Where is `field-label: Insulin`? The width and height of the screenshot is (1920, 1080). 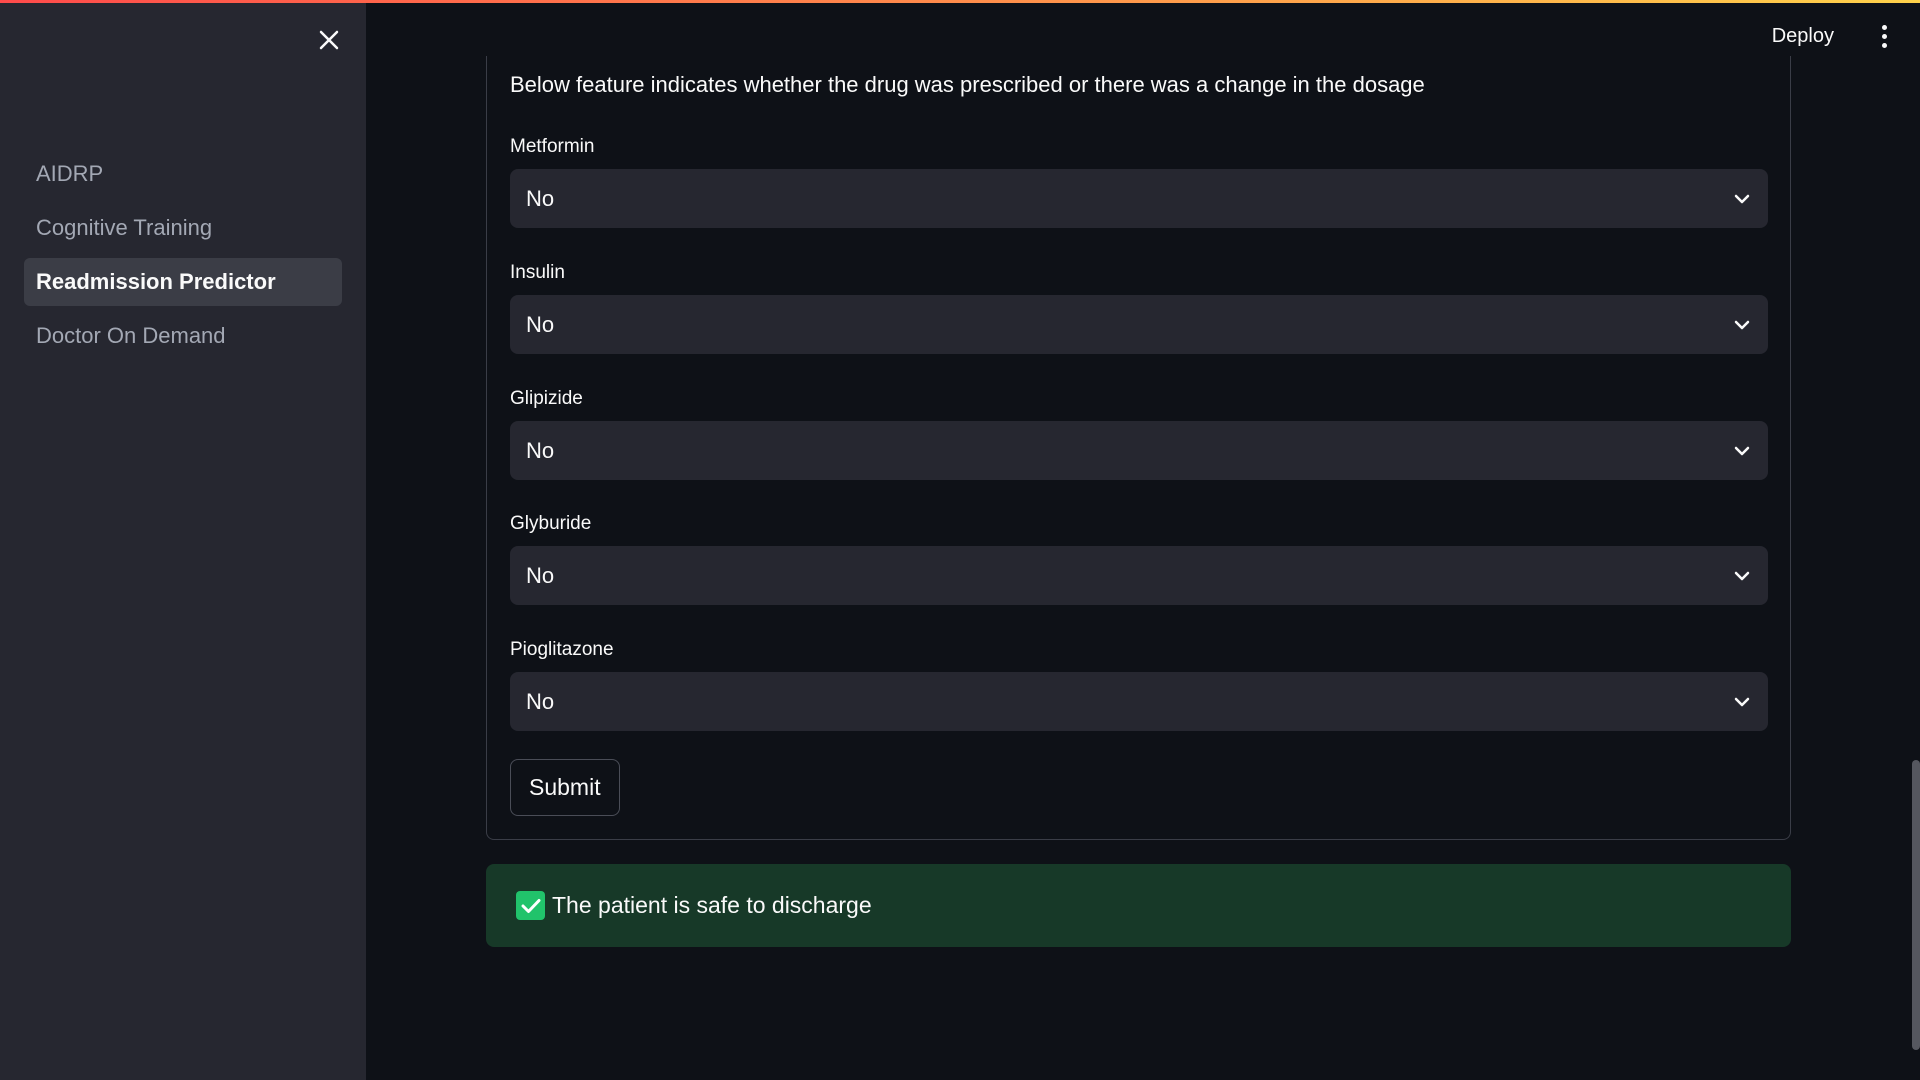
field-label: Insulin is located at coordinates (537, 272).